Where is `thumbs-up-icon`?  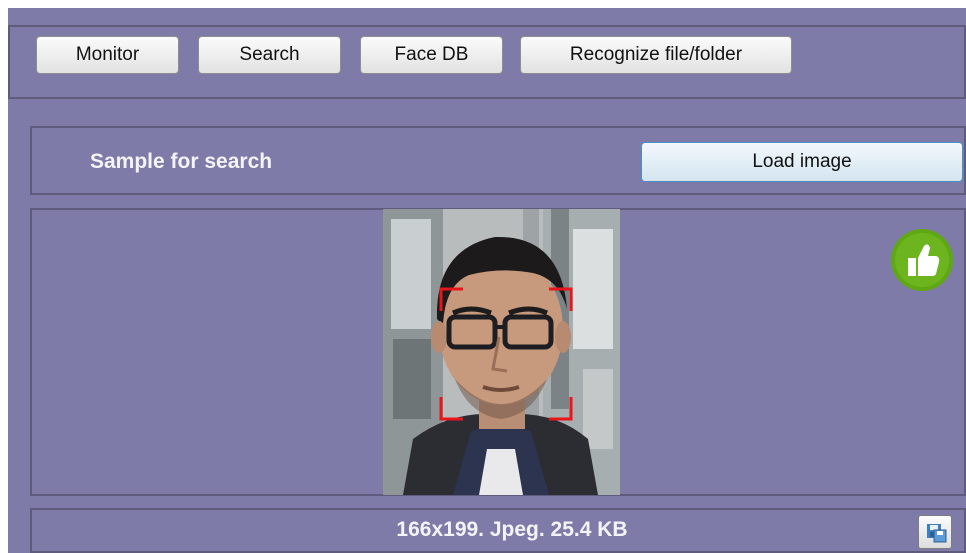
thumbs-up-icon is located at coordinates (922, 260).